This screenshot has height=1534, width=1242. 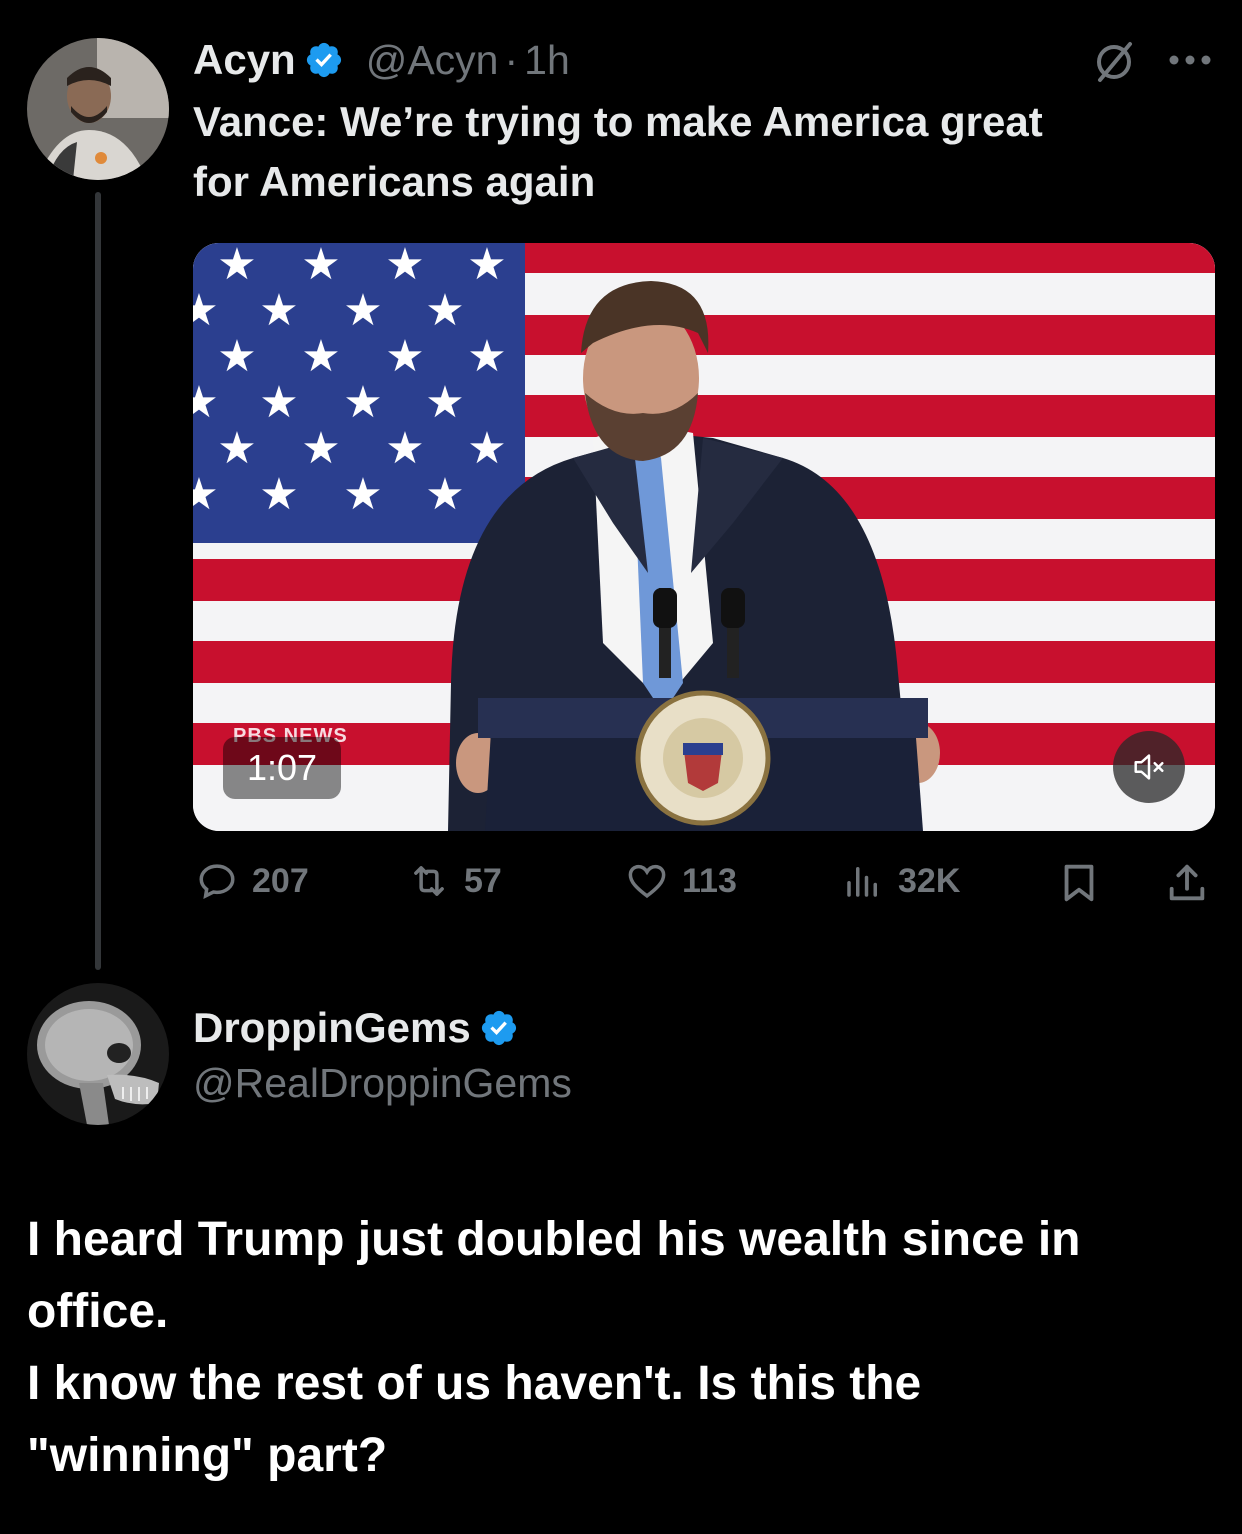 I want to click on retweet-action: 57, so click(x=455, y=881).